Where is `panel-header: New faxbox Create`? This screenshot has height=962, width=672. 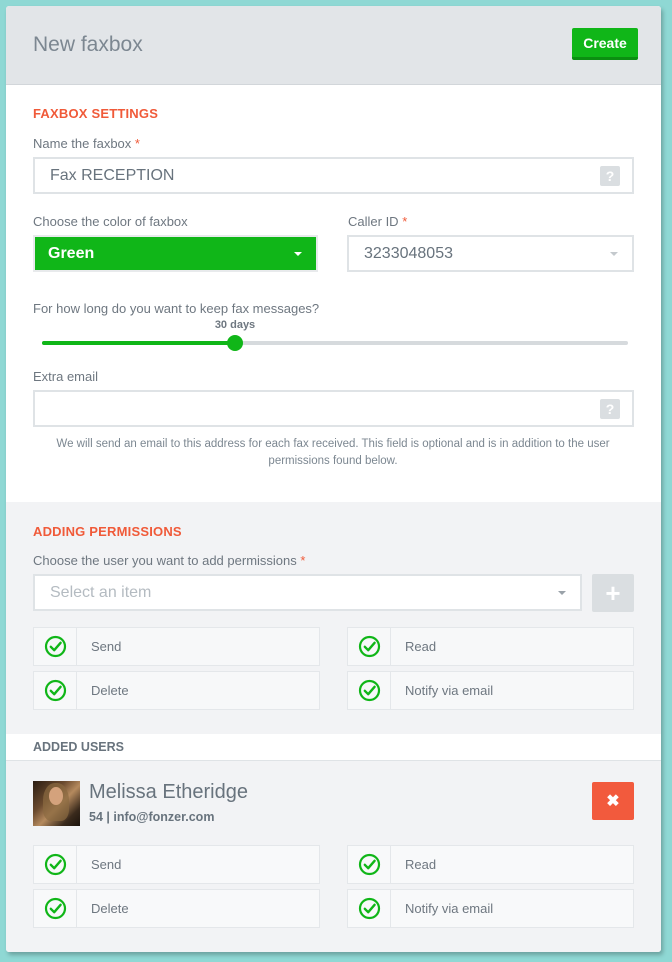
panel-header: New faxbox Create is located at coordinates (333, 45).